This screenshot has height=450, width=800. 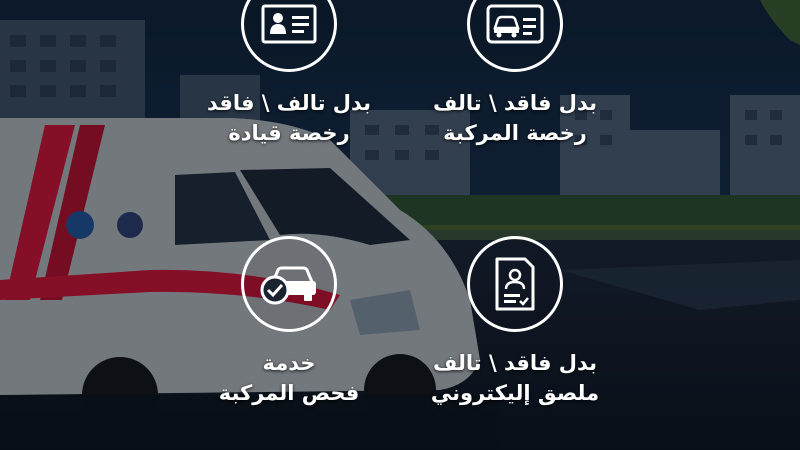 I want to click on service-title-line1: بدل فاقد \ تالف, so click(x=515, y=363).